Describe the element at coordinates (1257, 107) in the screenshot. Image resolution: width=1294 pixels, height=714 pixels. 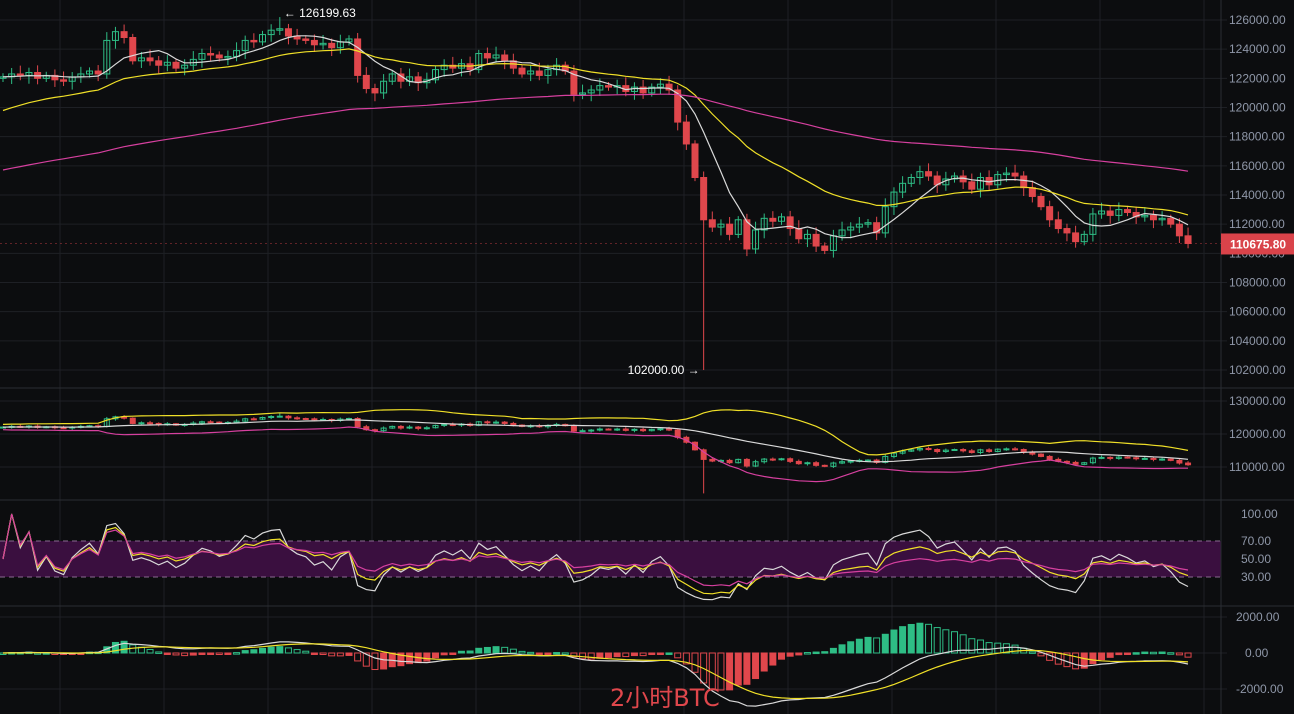
I see `price-tick-label: 120000.00` at that location.